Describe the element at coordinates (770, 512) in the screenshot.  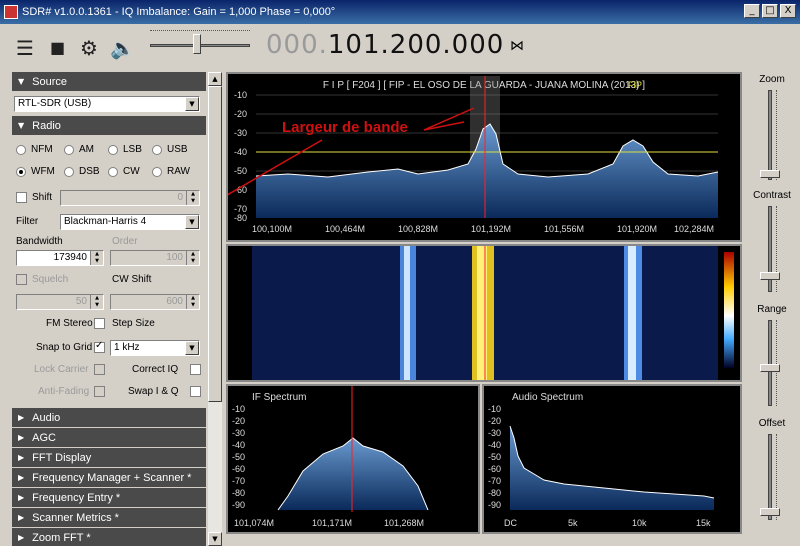
I see `offset-slider-thumb` at that location.